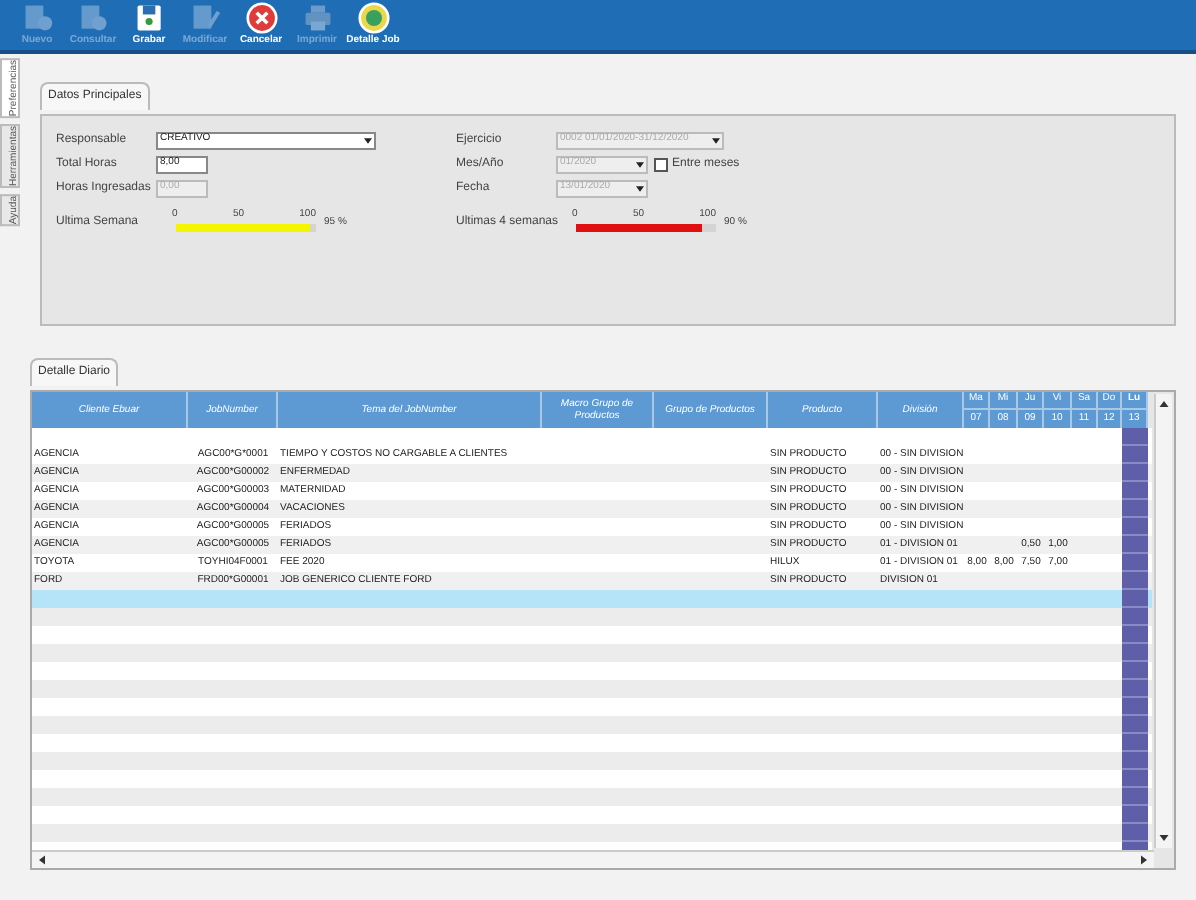 This screenshot has width=1196, height=900. I want to click on checkbox, so click(661, 164).